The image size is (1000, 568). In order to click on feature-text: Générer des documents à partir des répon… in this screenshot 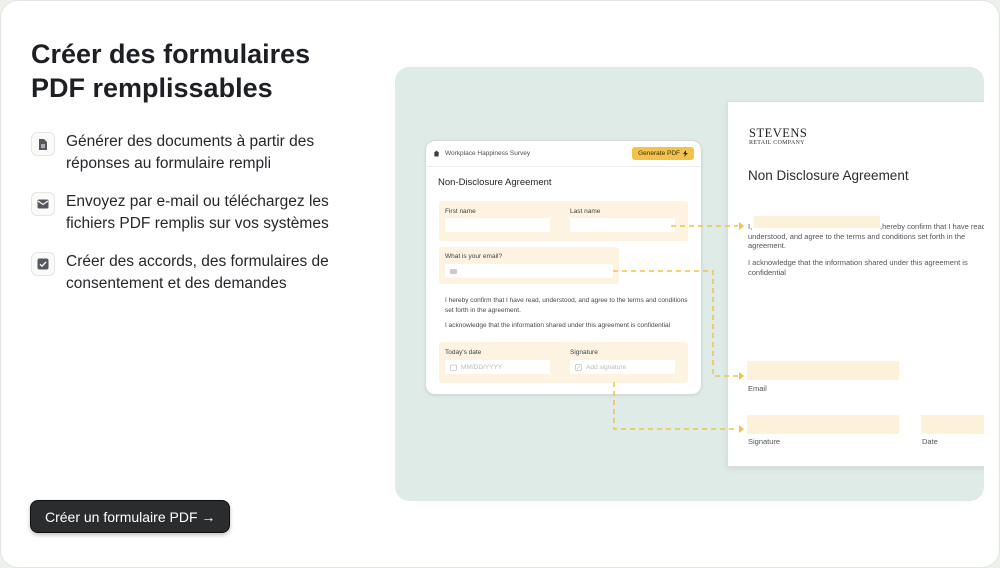, I will do `click(190, 152)`.